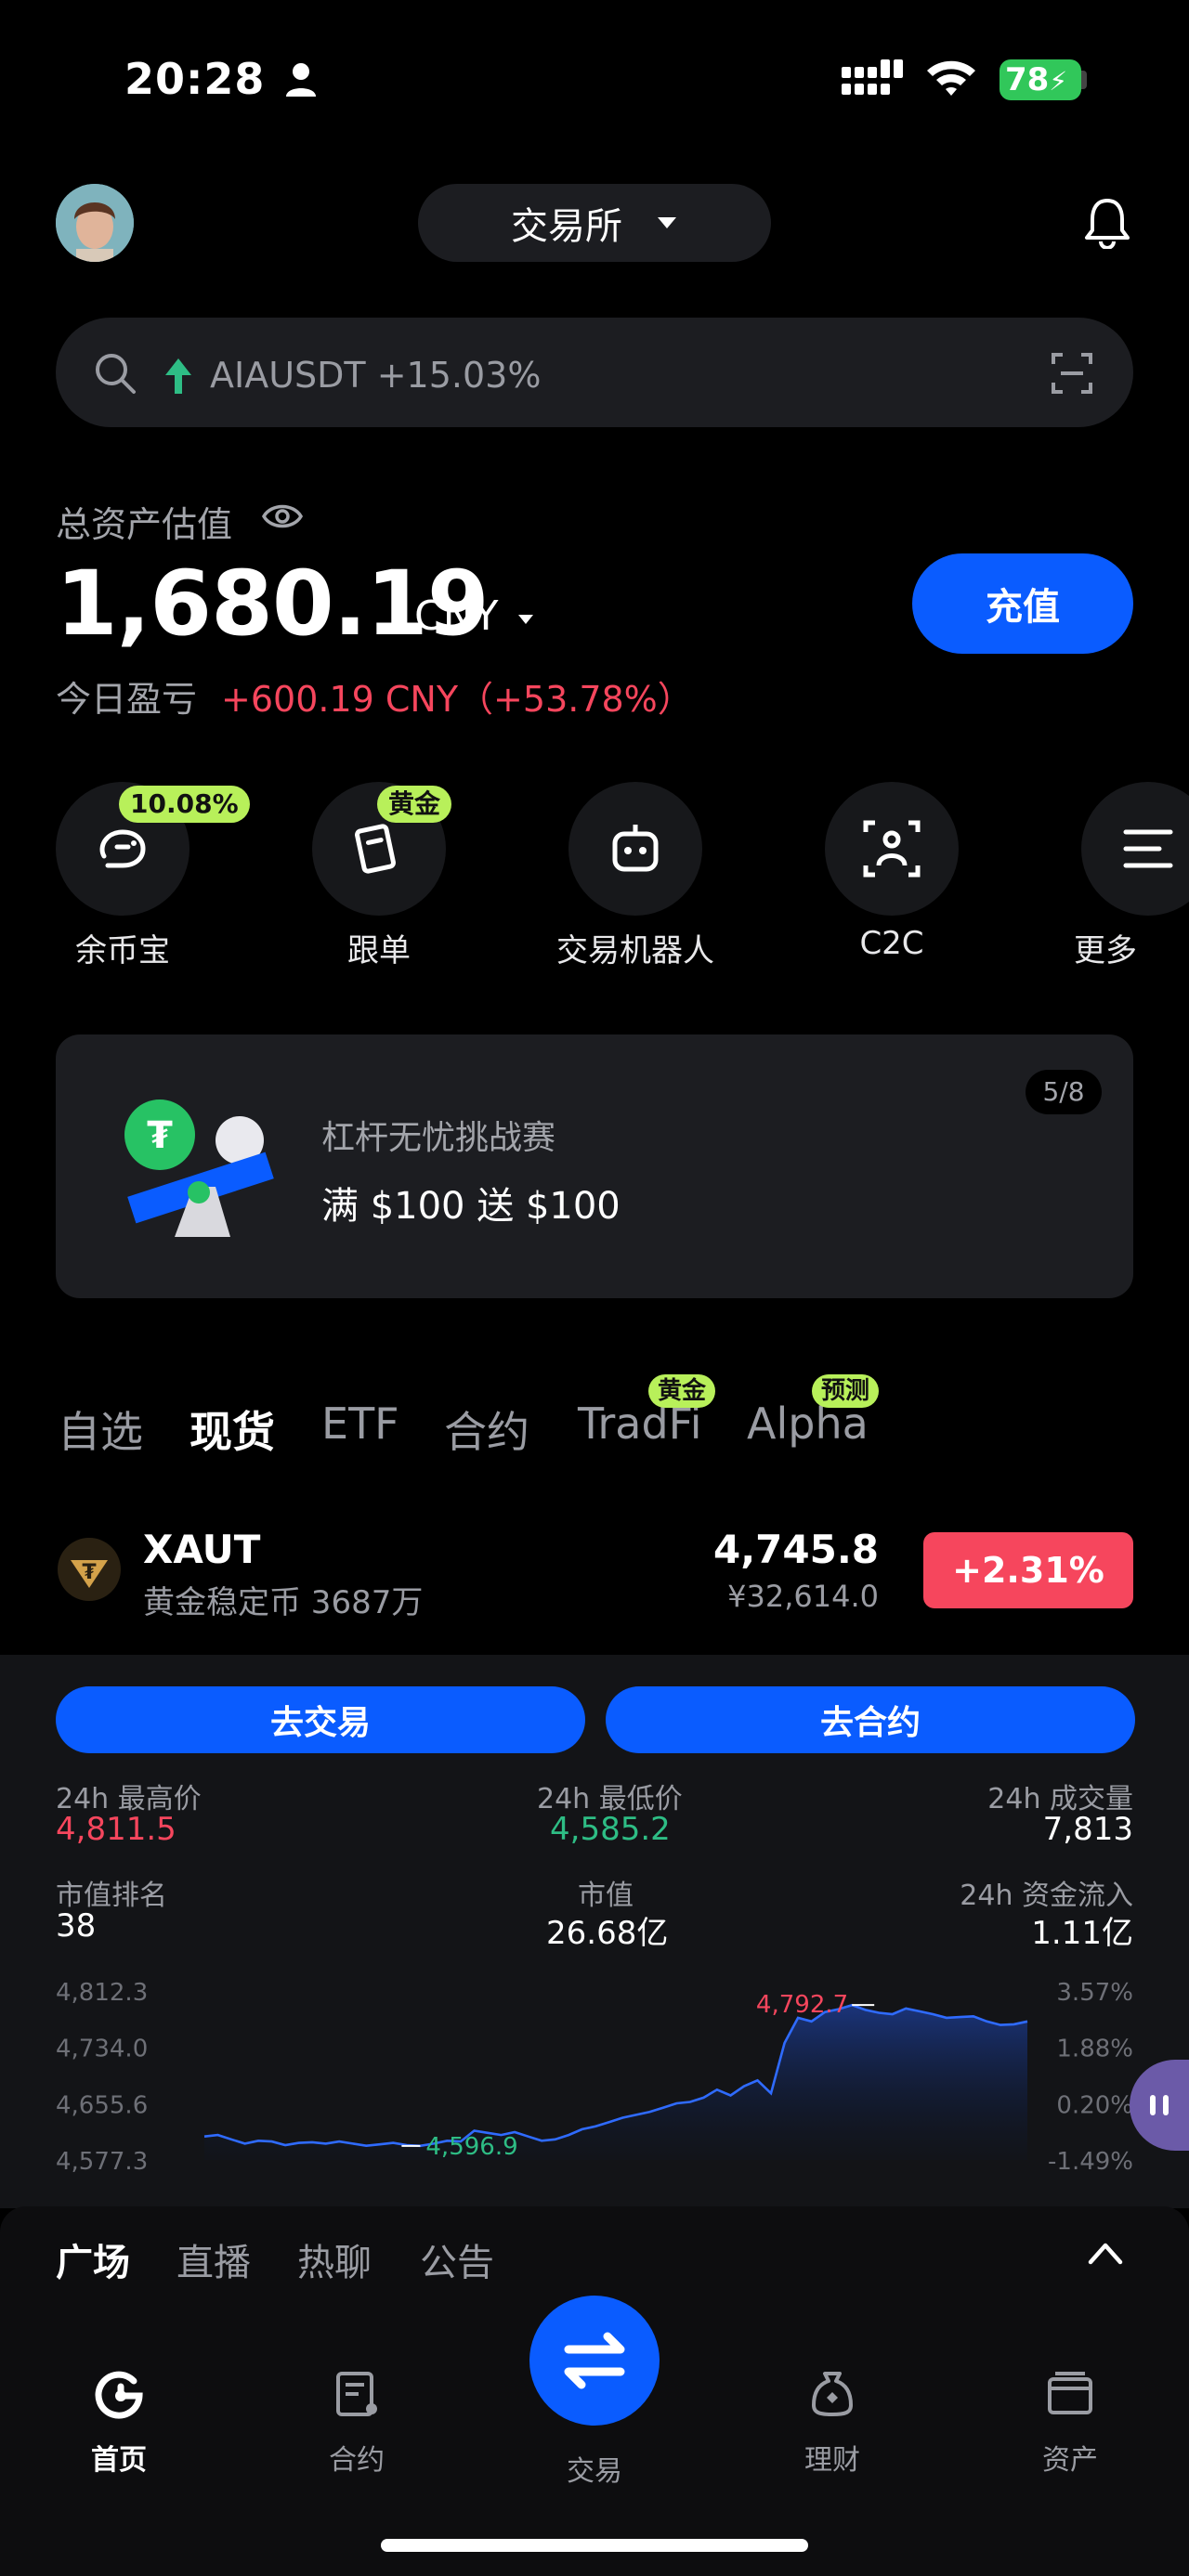 The image size is (1189, 2576). What do you see at coordinates (356, 2423) in the screenshot?
I see `nav-futures: 合约` at bounding box center [356, 2423].